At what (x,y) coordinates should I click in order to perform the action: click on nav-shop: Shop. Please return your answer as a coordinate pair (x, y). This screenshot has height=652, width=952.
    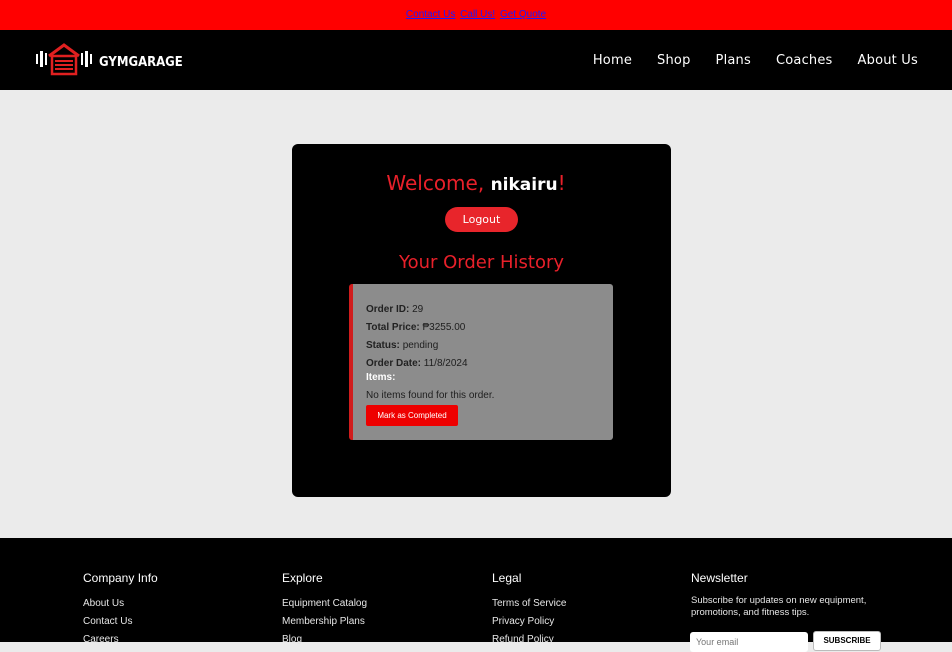
    Looking at the image, I should click on (674, 60).